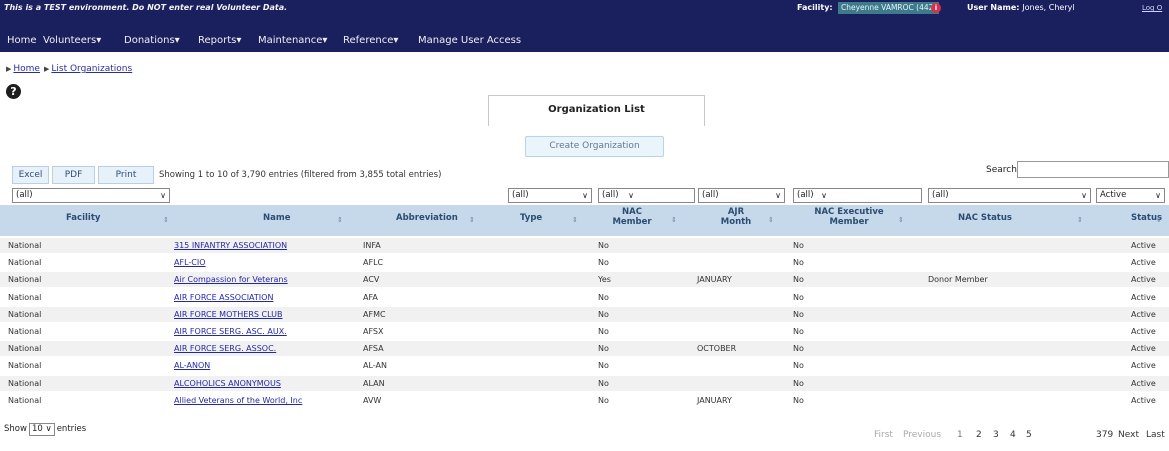 The image size is (1169, 451). I want to click on column-header-nac-status: NAC Status, so click(985, 218).